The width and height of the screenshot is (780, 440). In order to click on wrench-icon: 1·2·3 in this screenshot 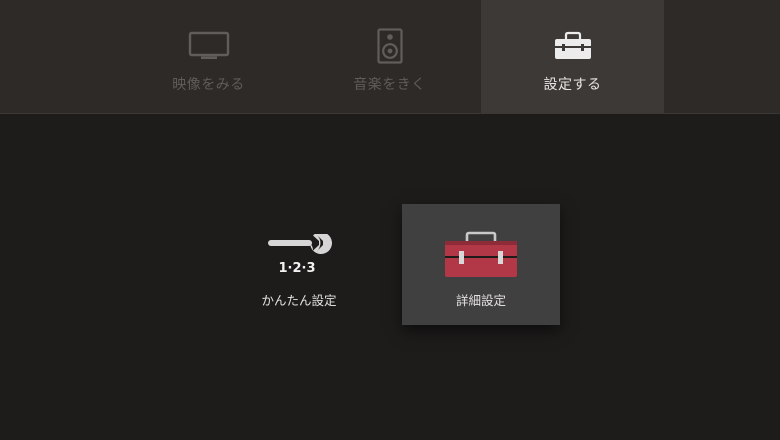, I will do `click(299, 256)`.